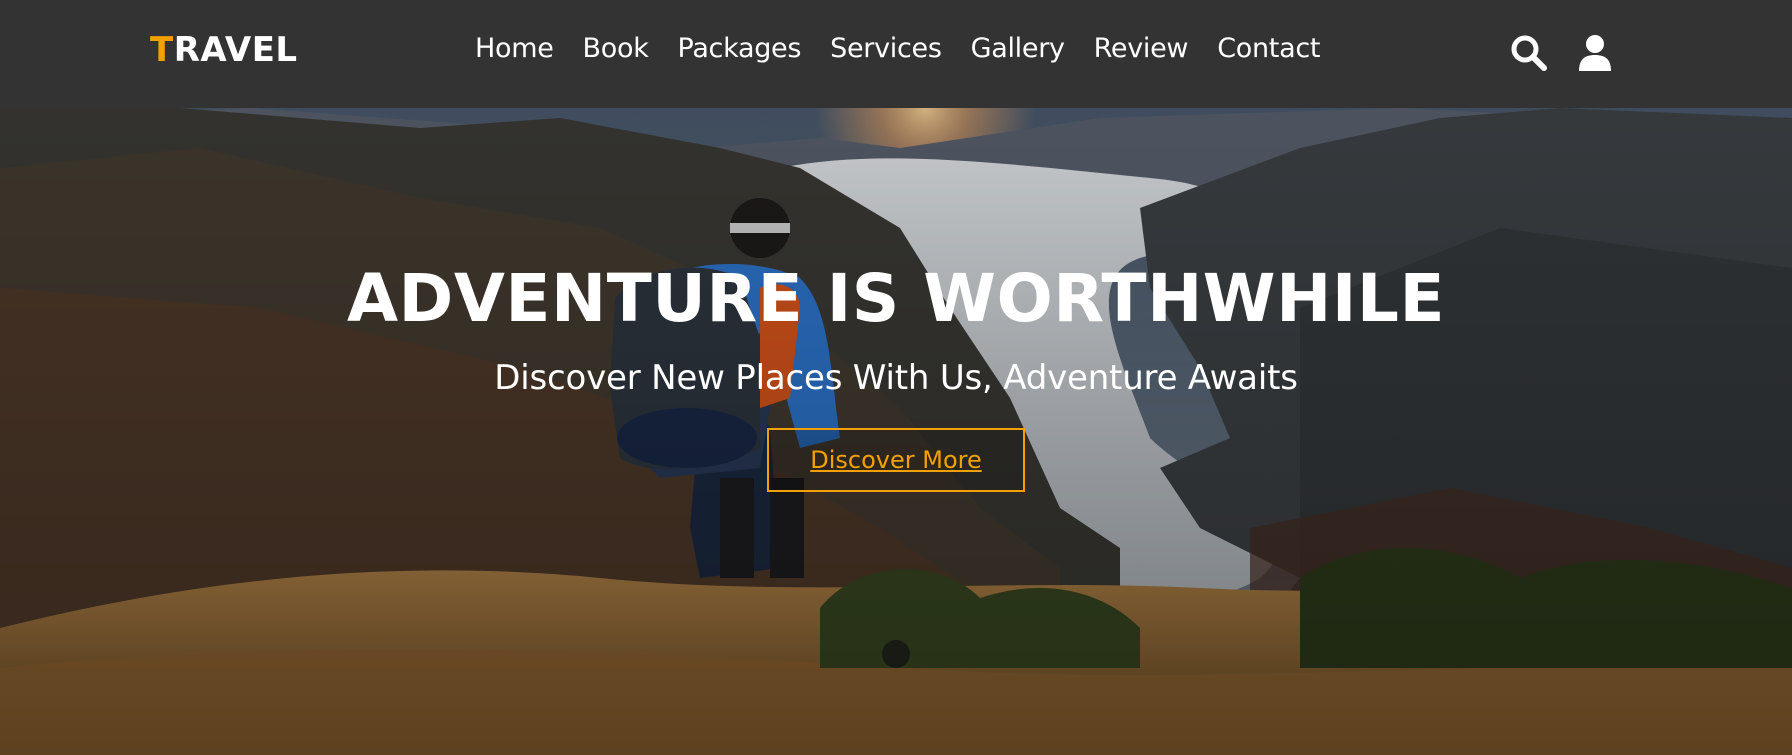 The height and width of the screenshot is (755, 1792). What do you see at coordinates (1562, 53) in the screenshot?
I see `header-icons` at bounding box center [1562, 53].